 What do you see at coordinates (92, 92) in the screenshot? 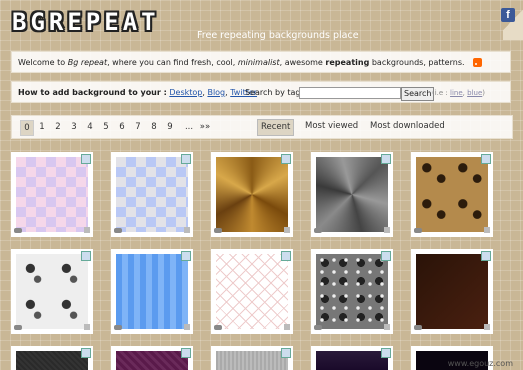
I see `howto-label: How to add background to your :` at bounding box center [92, 92].